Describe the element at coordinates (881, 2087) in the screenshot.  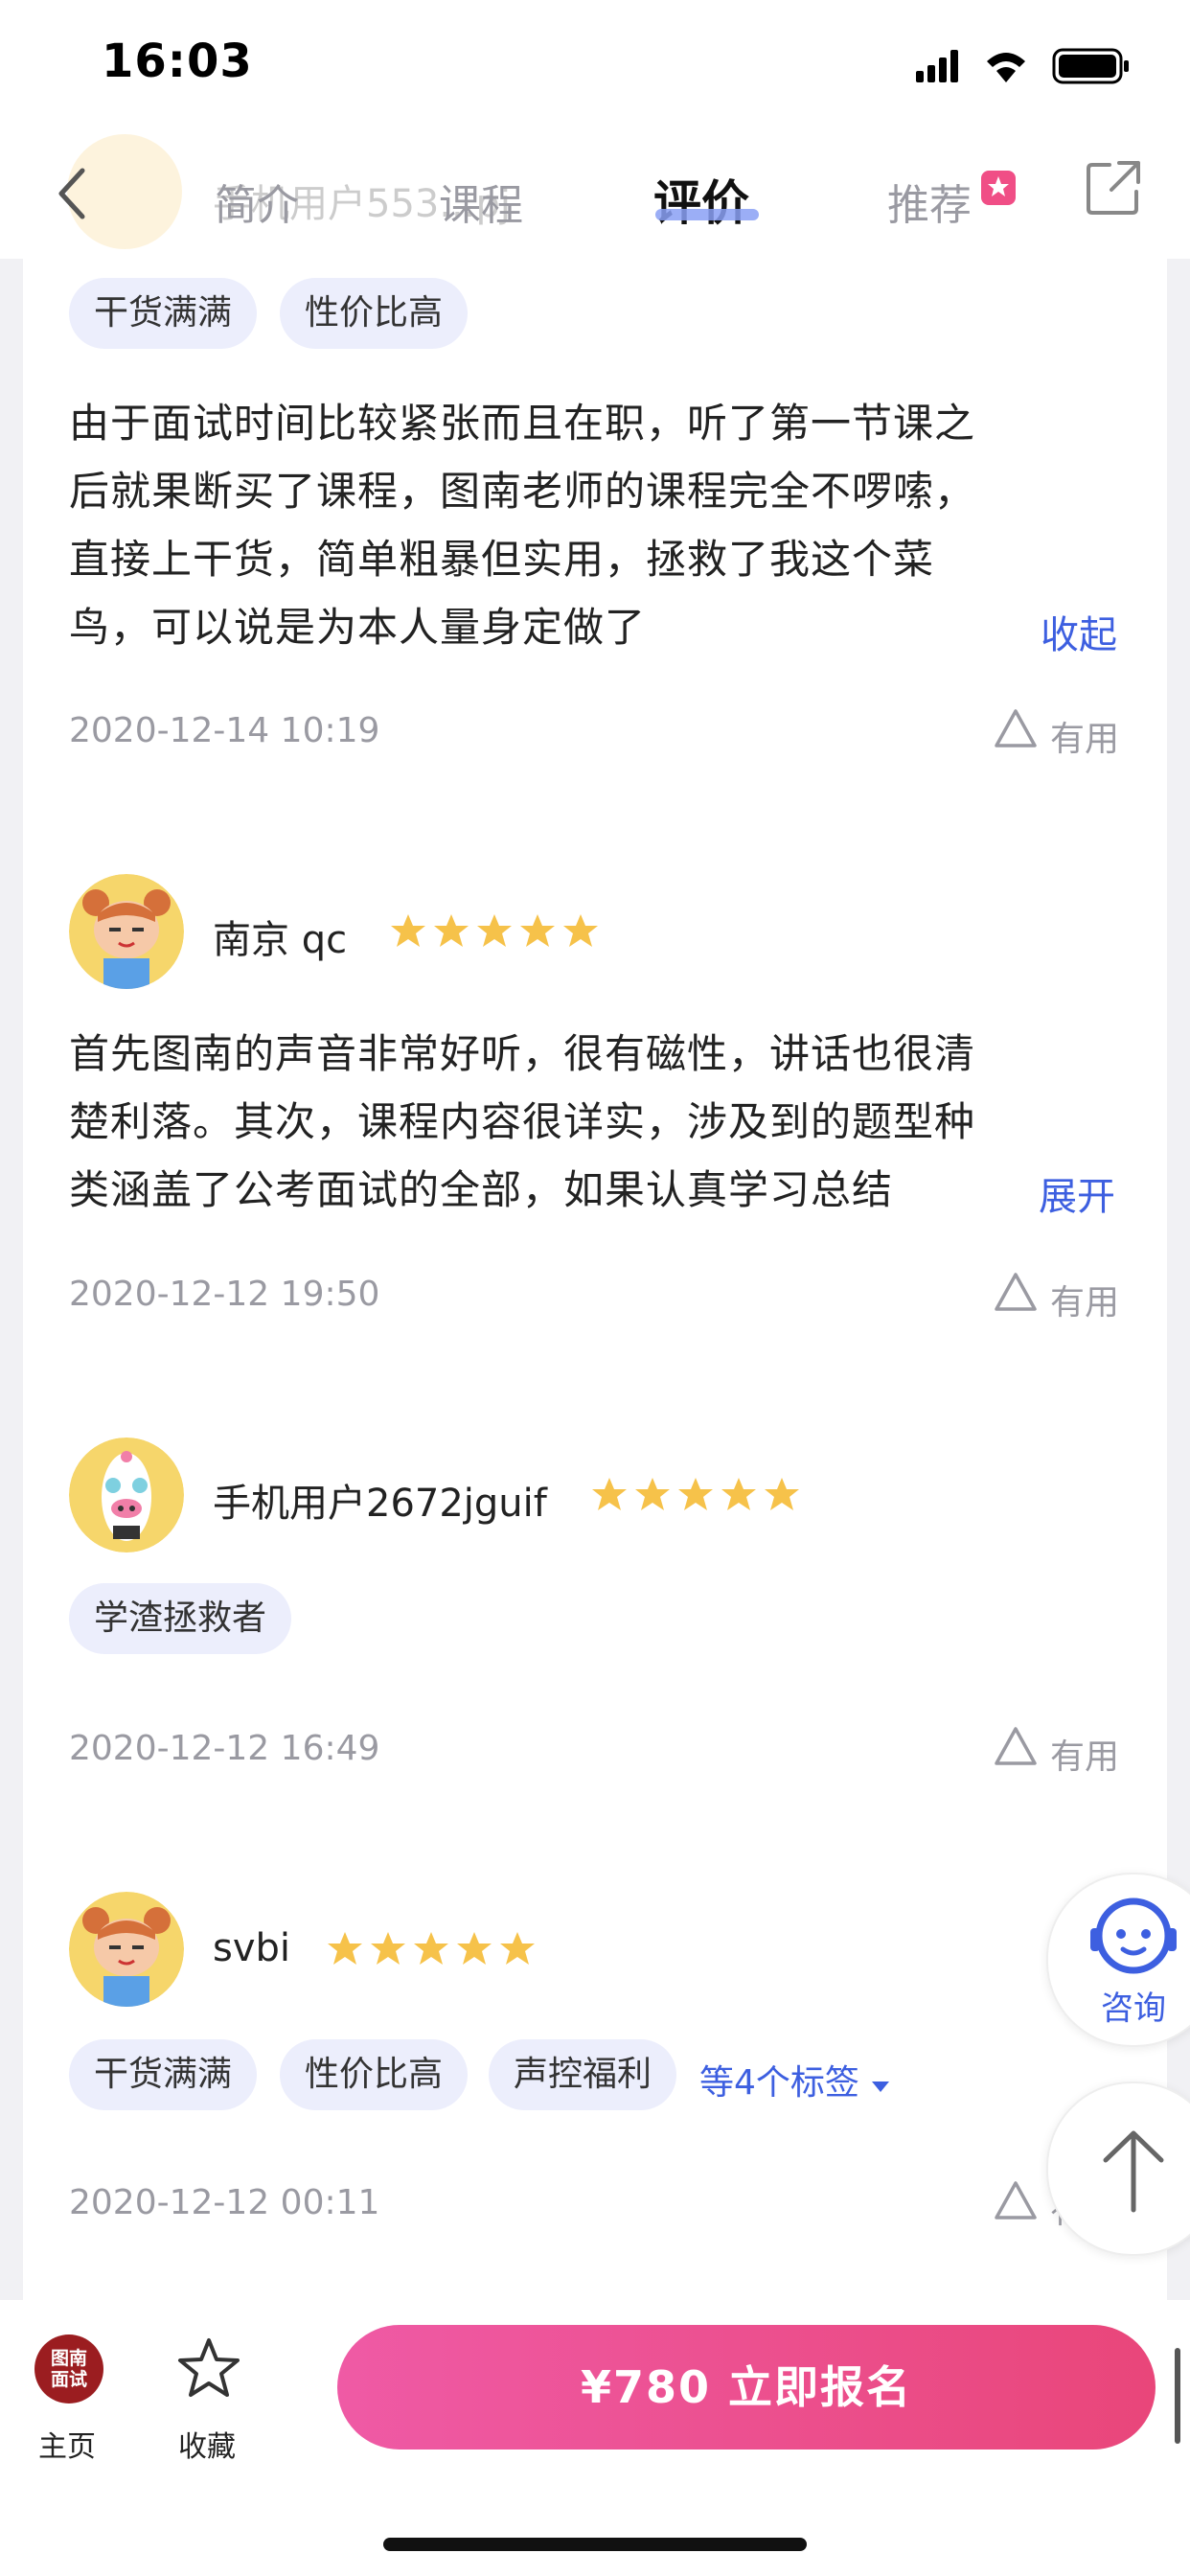
I see `caret-down-icon` at that location.